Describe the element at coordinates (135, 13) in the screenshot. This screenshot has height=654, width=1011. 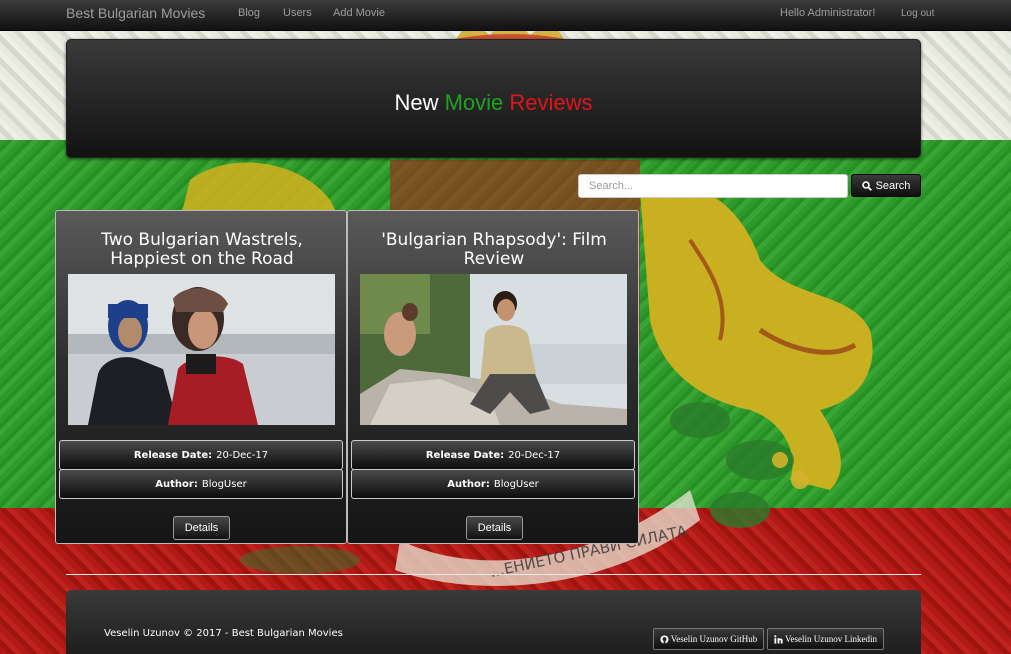
I see `brand-link: Best Bulgarian Movies` at that location.